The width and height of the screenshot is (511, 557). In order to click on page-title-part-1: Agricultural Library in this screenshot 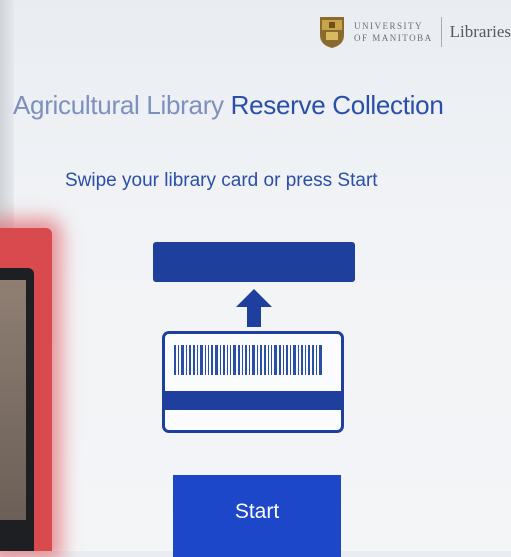, I will do `click(118, 105)`.